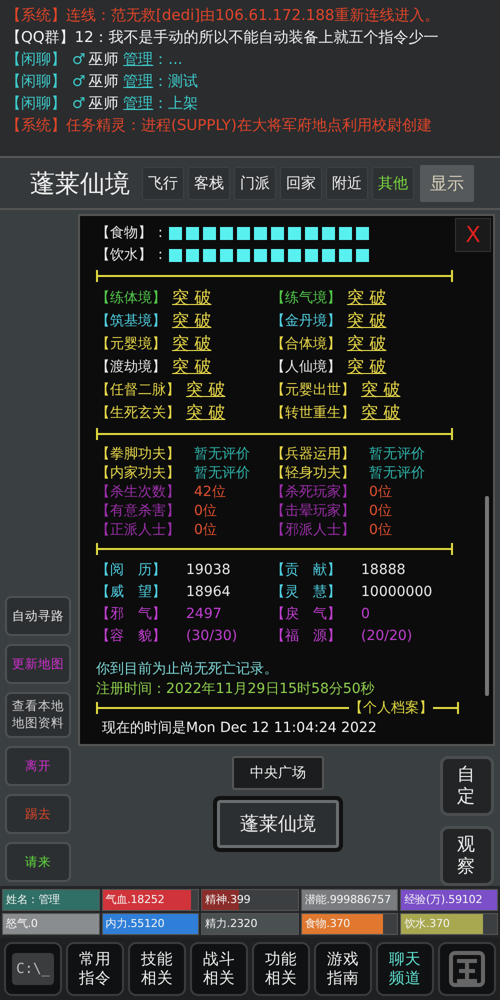 This screenshot has height=1000, width=500. I want to click on realm-label: 【渡劫境】, so click(131, 367).